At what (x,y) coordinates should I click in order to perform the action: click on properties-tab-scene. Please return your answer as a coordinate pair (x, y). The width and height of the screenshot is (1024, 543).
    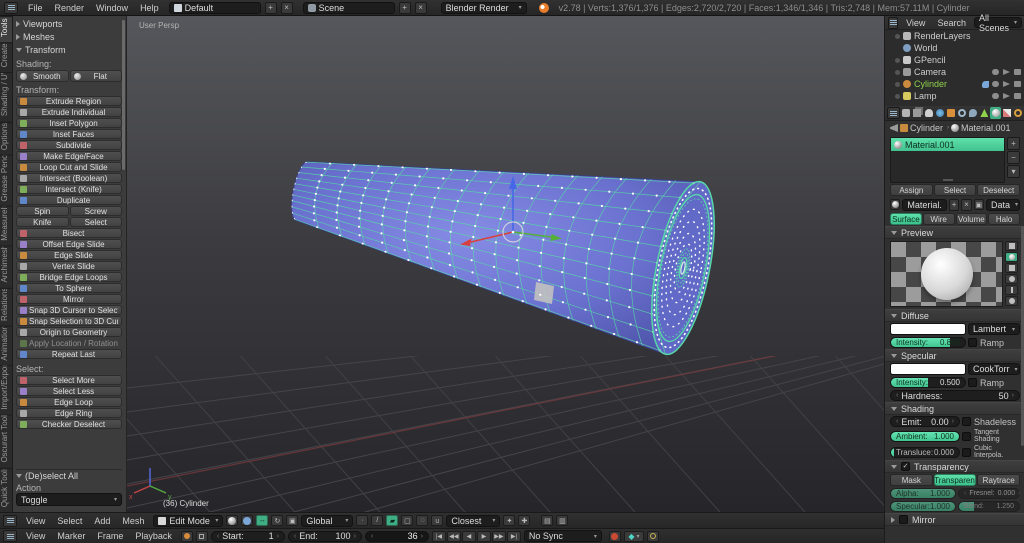
    Looking at the image, I should click on (928, 113).